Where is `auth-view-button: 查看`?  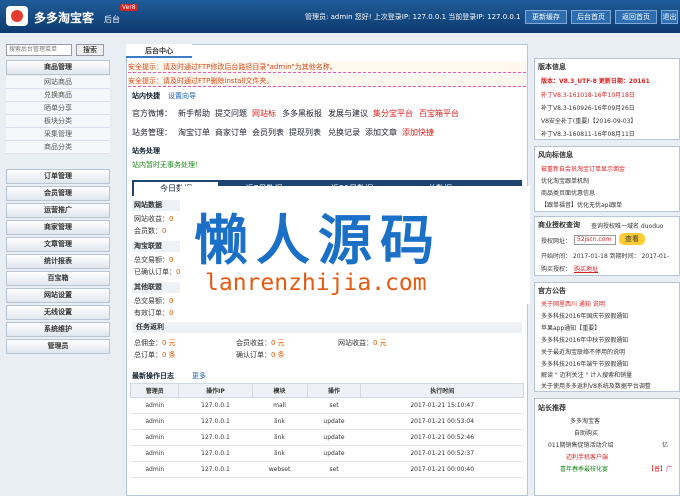 auth-view-button: 查看 is located at coordinates (632, 239).